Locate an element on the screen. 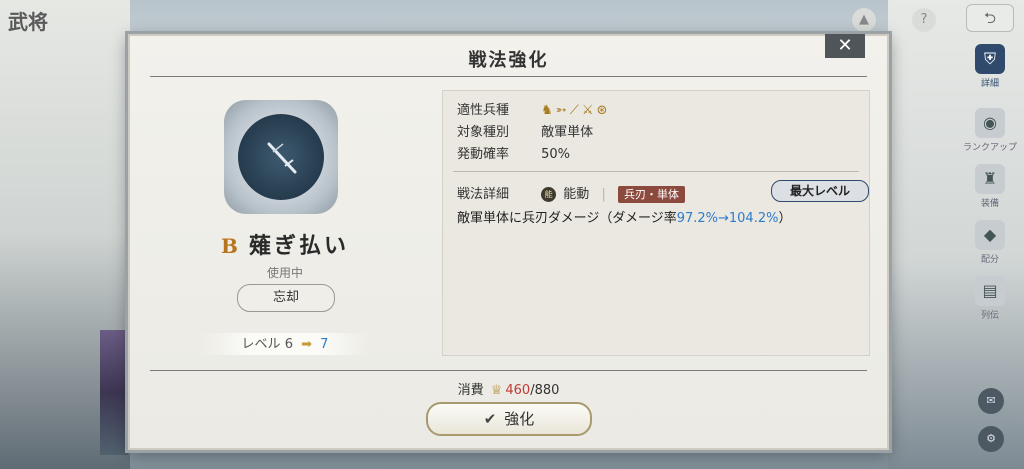 This screenshot has width=1024, height=469. cavalry-icon: ♞ is located at coordinates (548, 110).